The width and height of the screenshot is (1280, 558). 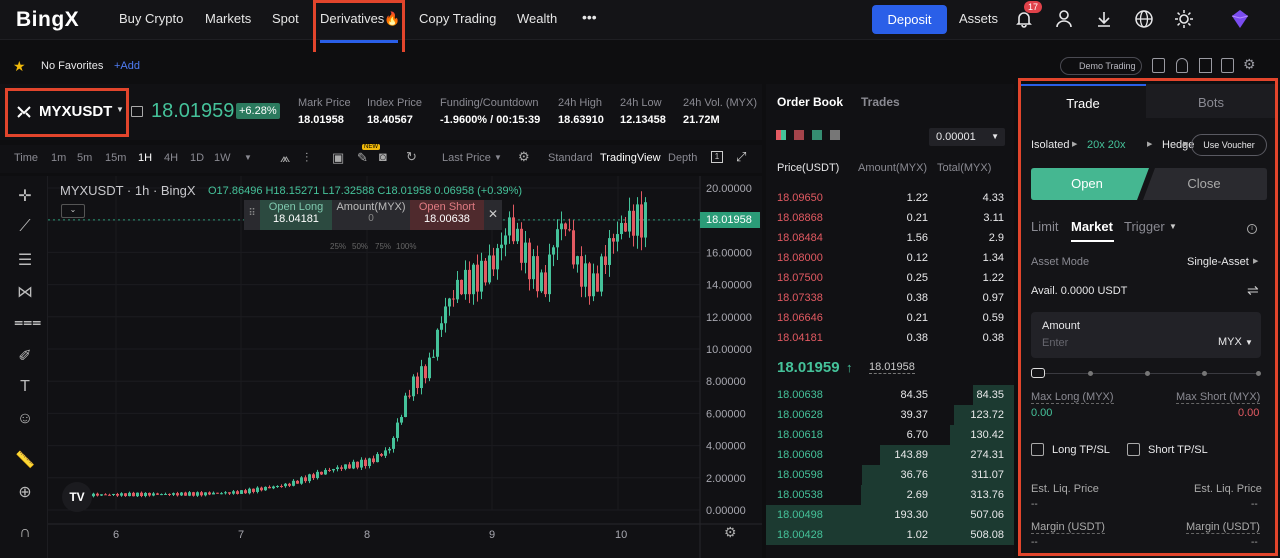 I want to click on measure-ruler-icon: 📏, so click(x=25, y=461).